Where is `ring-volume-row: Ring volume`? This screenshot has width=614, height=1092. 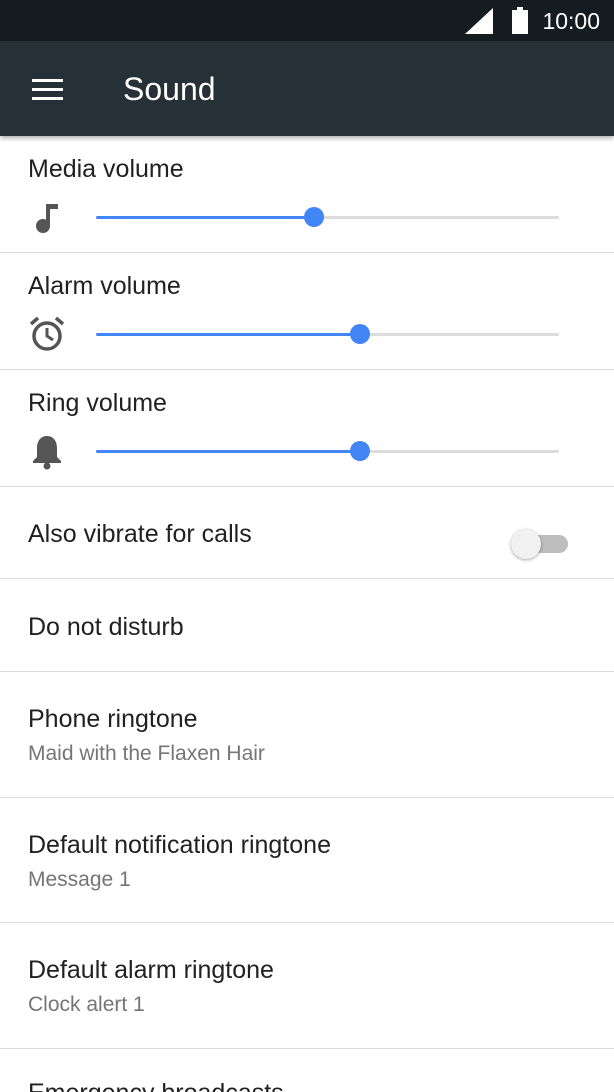 ring-volume-row: Ring volume is located at coordinates (307, 428).